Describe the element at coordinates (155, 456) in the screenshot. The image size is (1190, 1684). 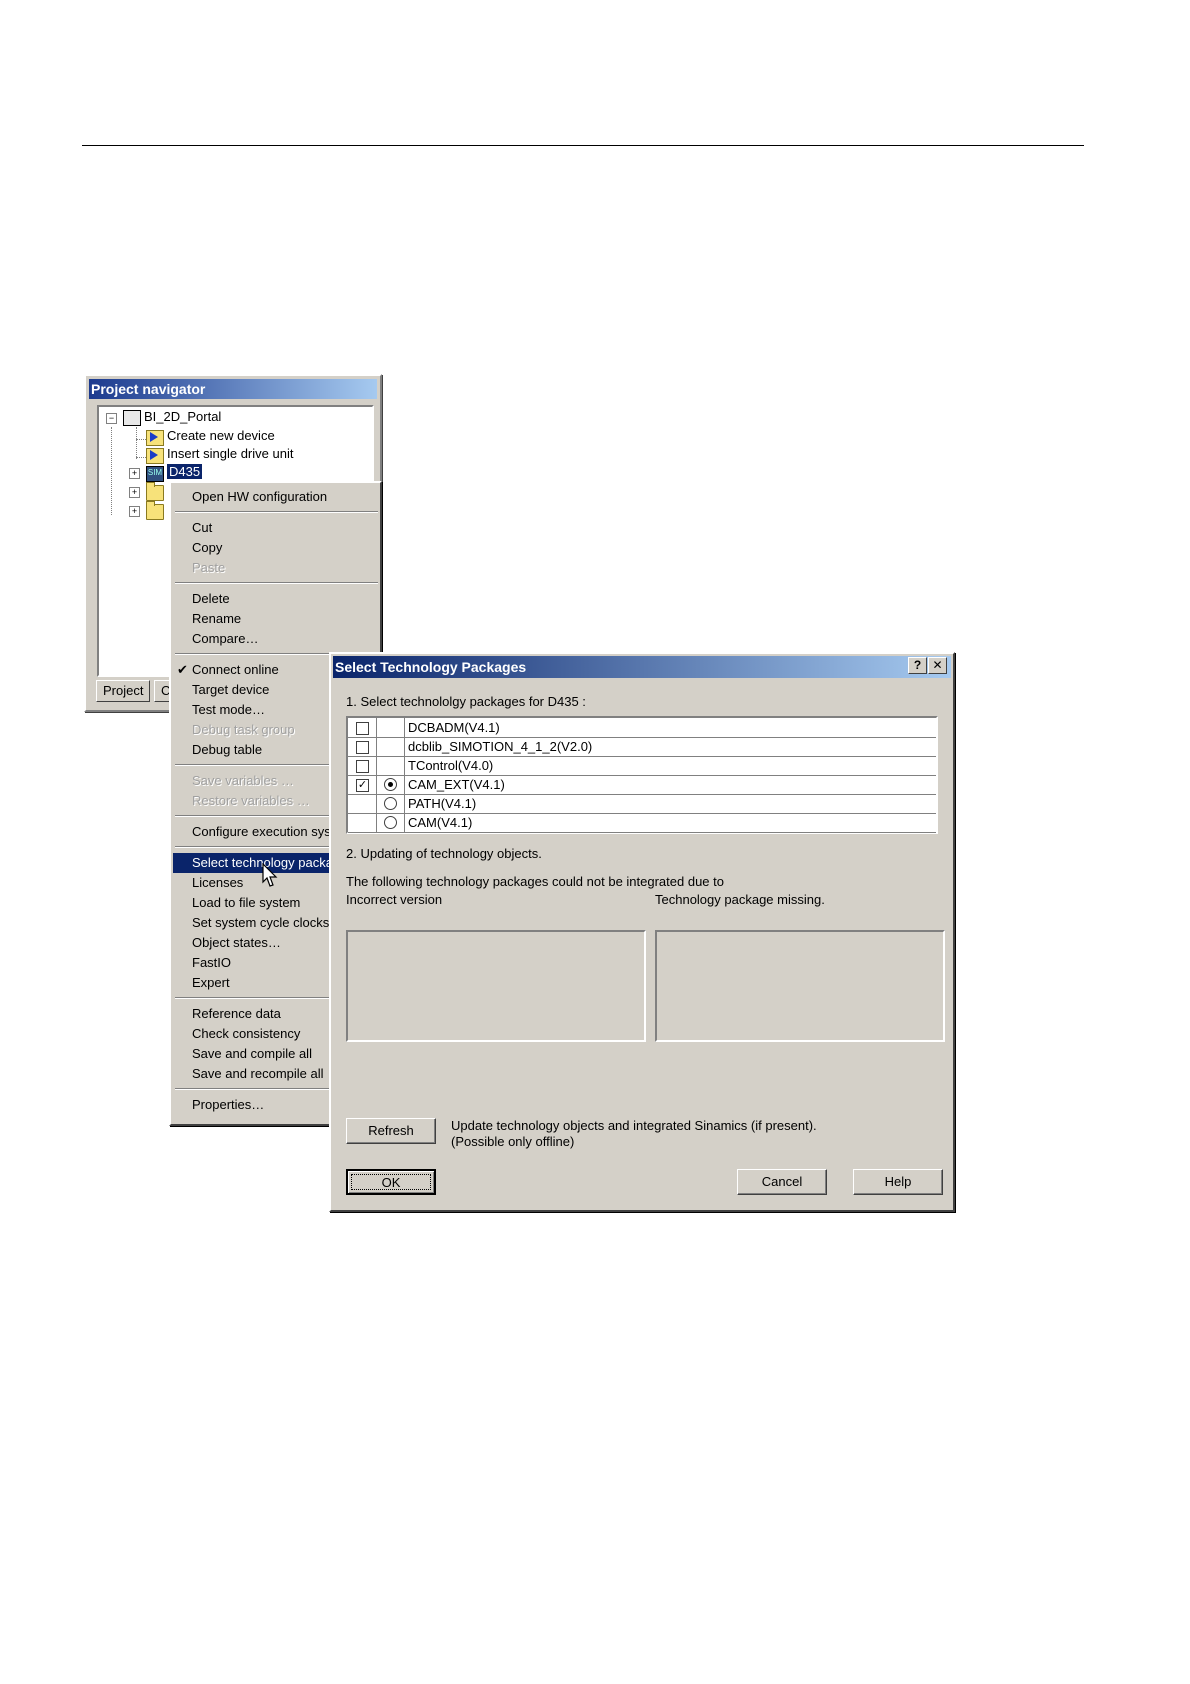
I see `insert-drive-icon` at that location.